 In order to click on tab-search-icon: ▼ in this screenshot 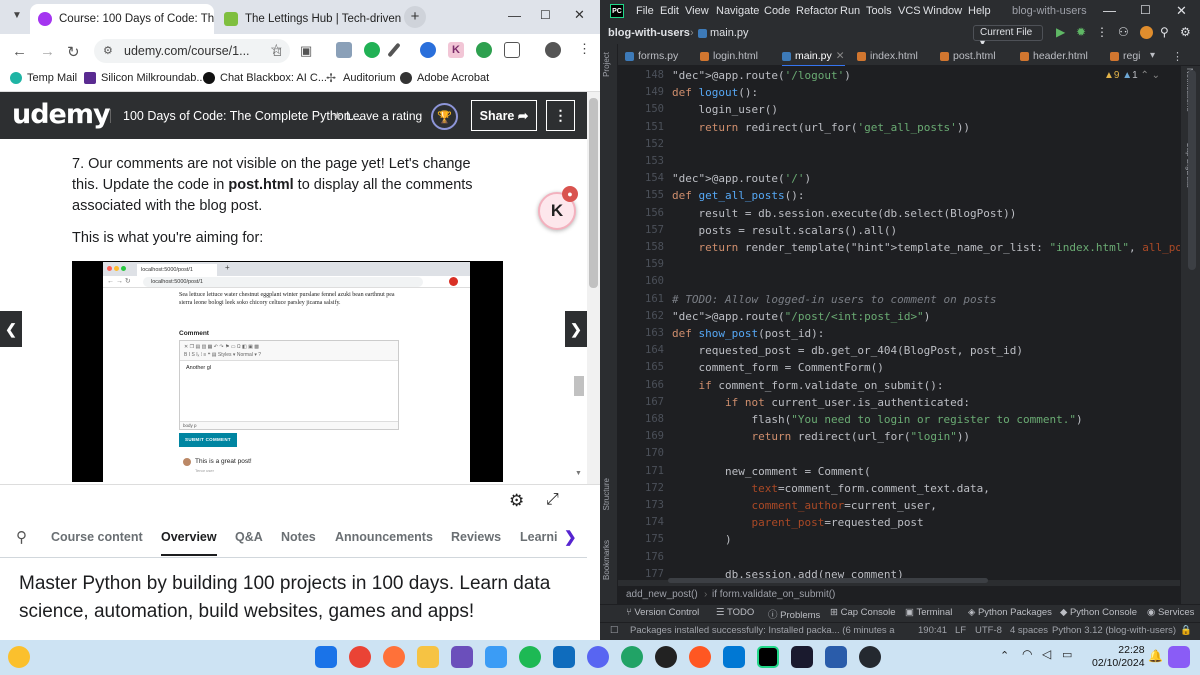, I will do `click(17, 15)`.